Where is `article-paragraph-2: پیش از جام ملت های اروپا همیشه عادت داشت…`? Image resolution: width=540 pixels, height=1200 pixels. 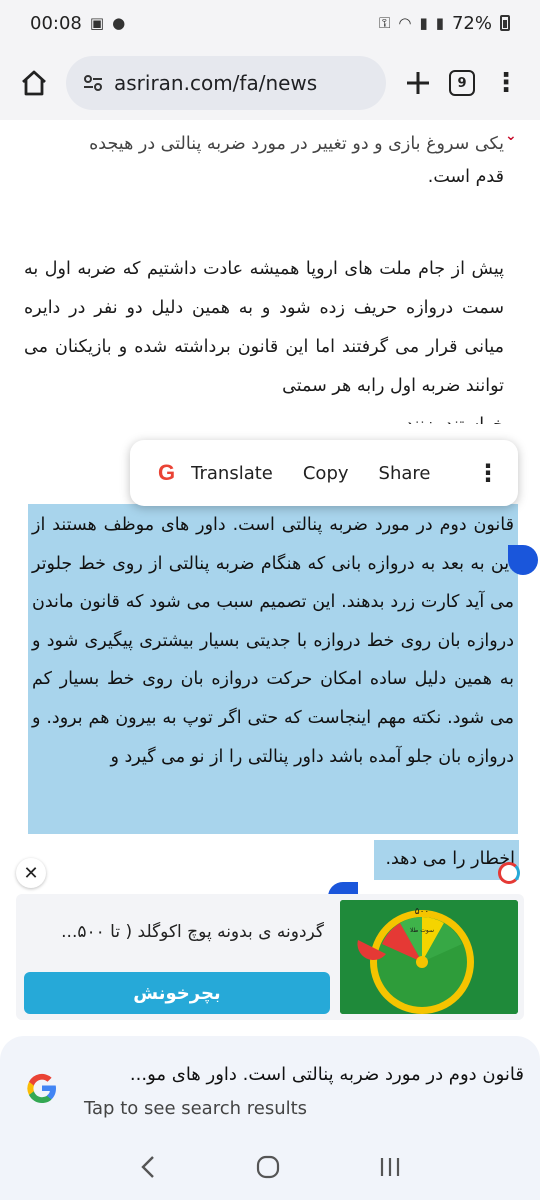 article-paragraph-2: پیش از جام ملت های اروپا همیشه عادت داشت… is located at coordinates (264, 337).